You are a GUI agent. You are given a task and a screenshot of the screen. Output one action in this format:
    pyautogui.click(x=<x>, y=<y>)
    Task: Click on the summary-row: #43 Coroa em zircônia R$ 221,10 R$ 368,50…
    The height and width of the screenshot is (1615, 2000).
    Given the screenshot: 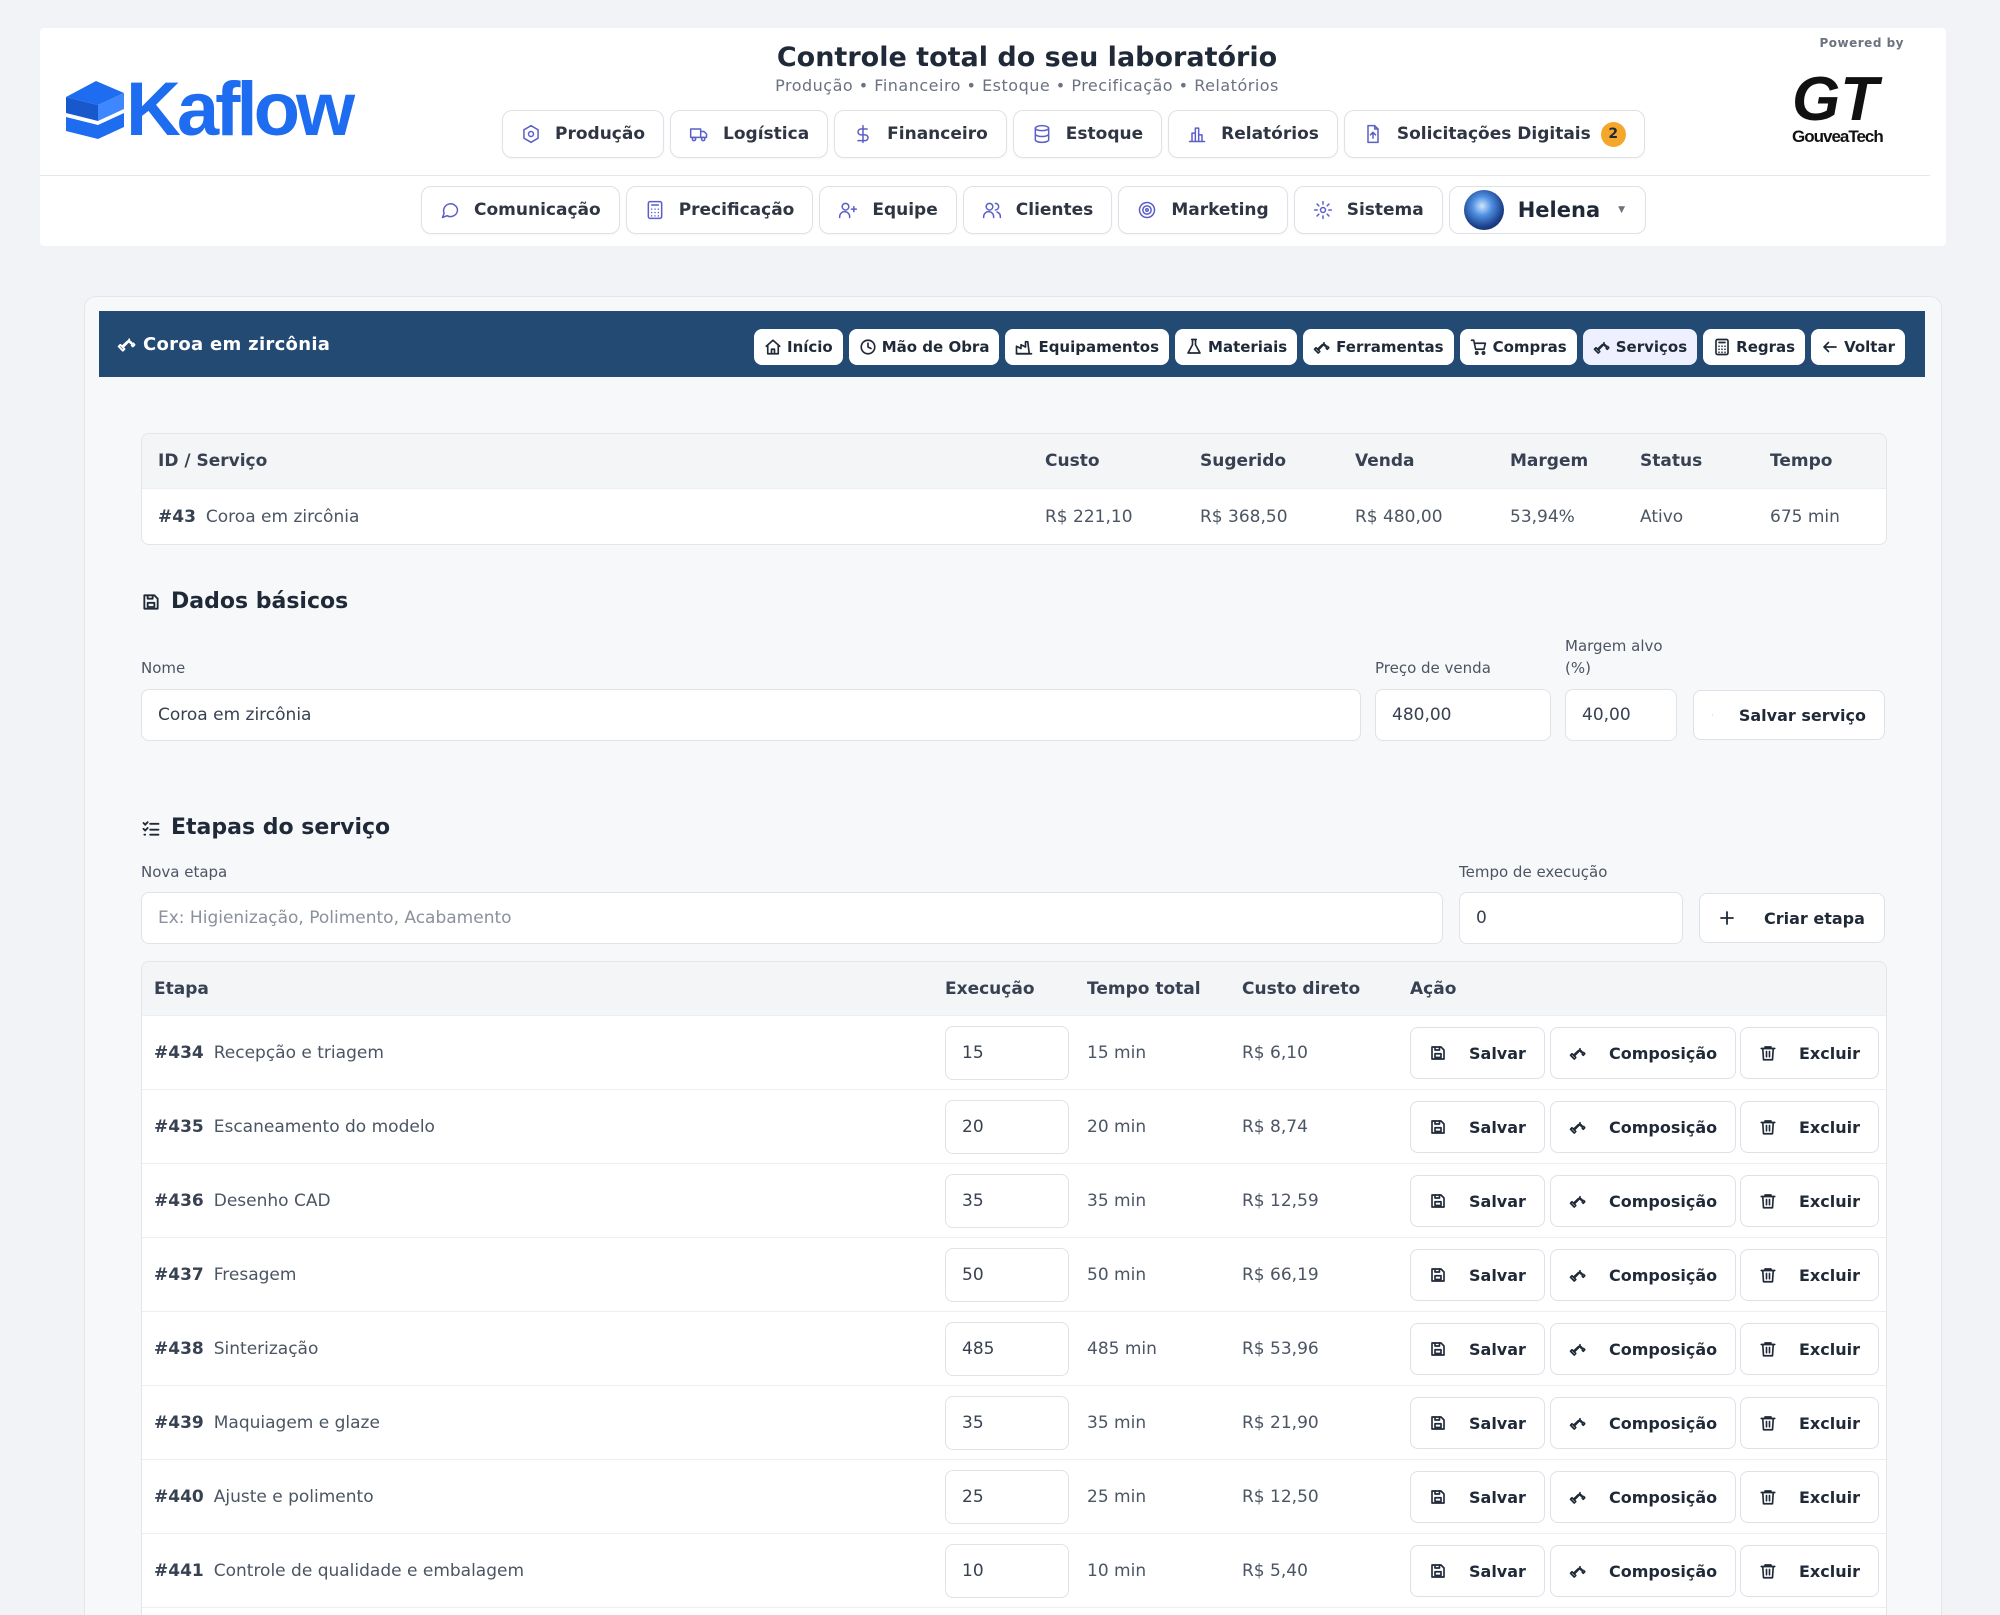 What is the action you would take?
    pyautogui.click(x=1014, y=516)
    